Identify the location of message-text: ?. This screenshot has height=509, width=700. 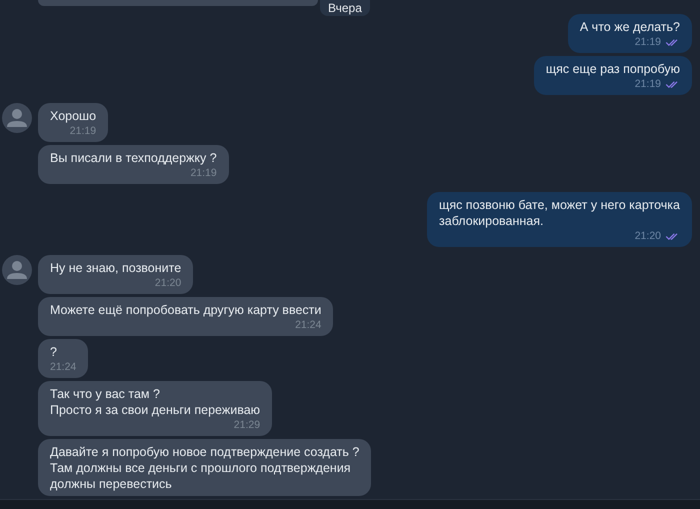
(54, 352).